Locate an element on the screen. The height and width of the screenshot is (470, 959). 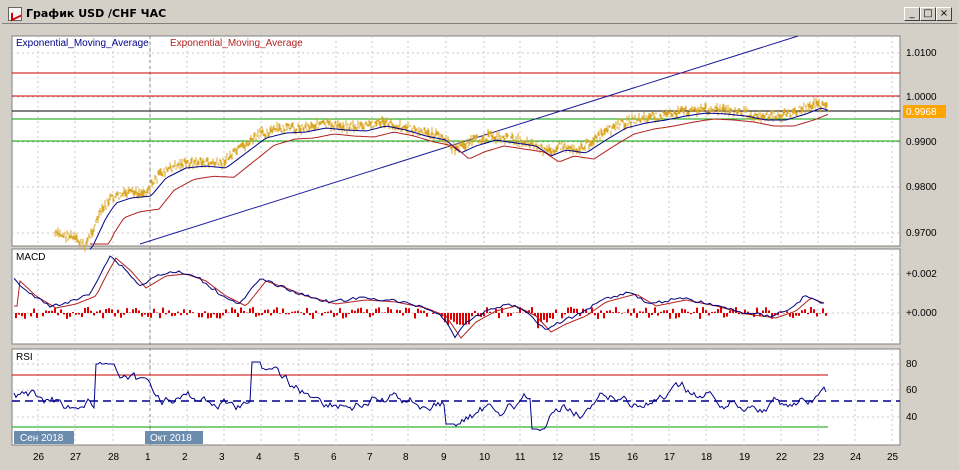
rsi-ytick: 60 is located at coordinates (912, 390).